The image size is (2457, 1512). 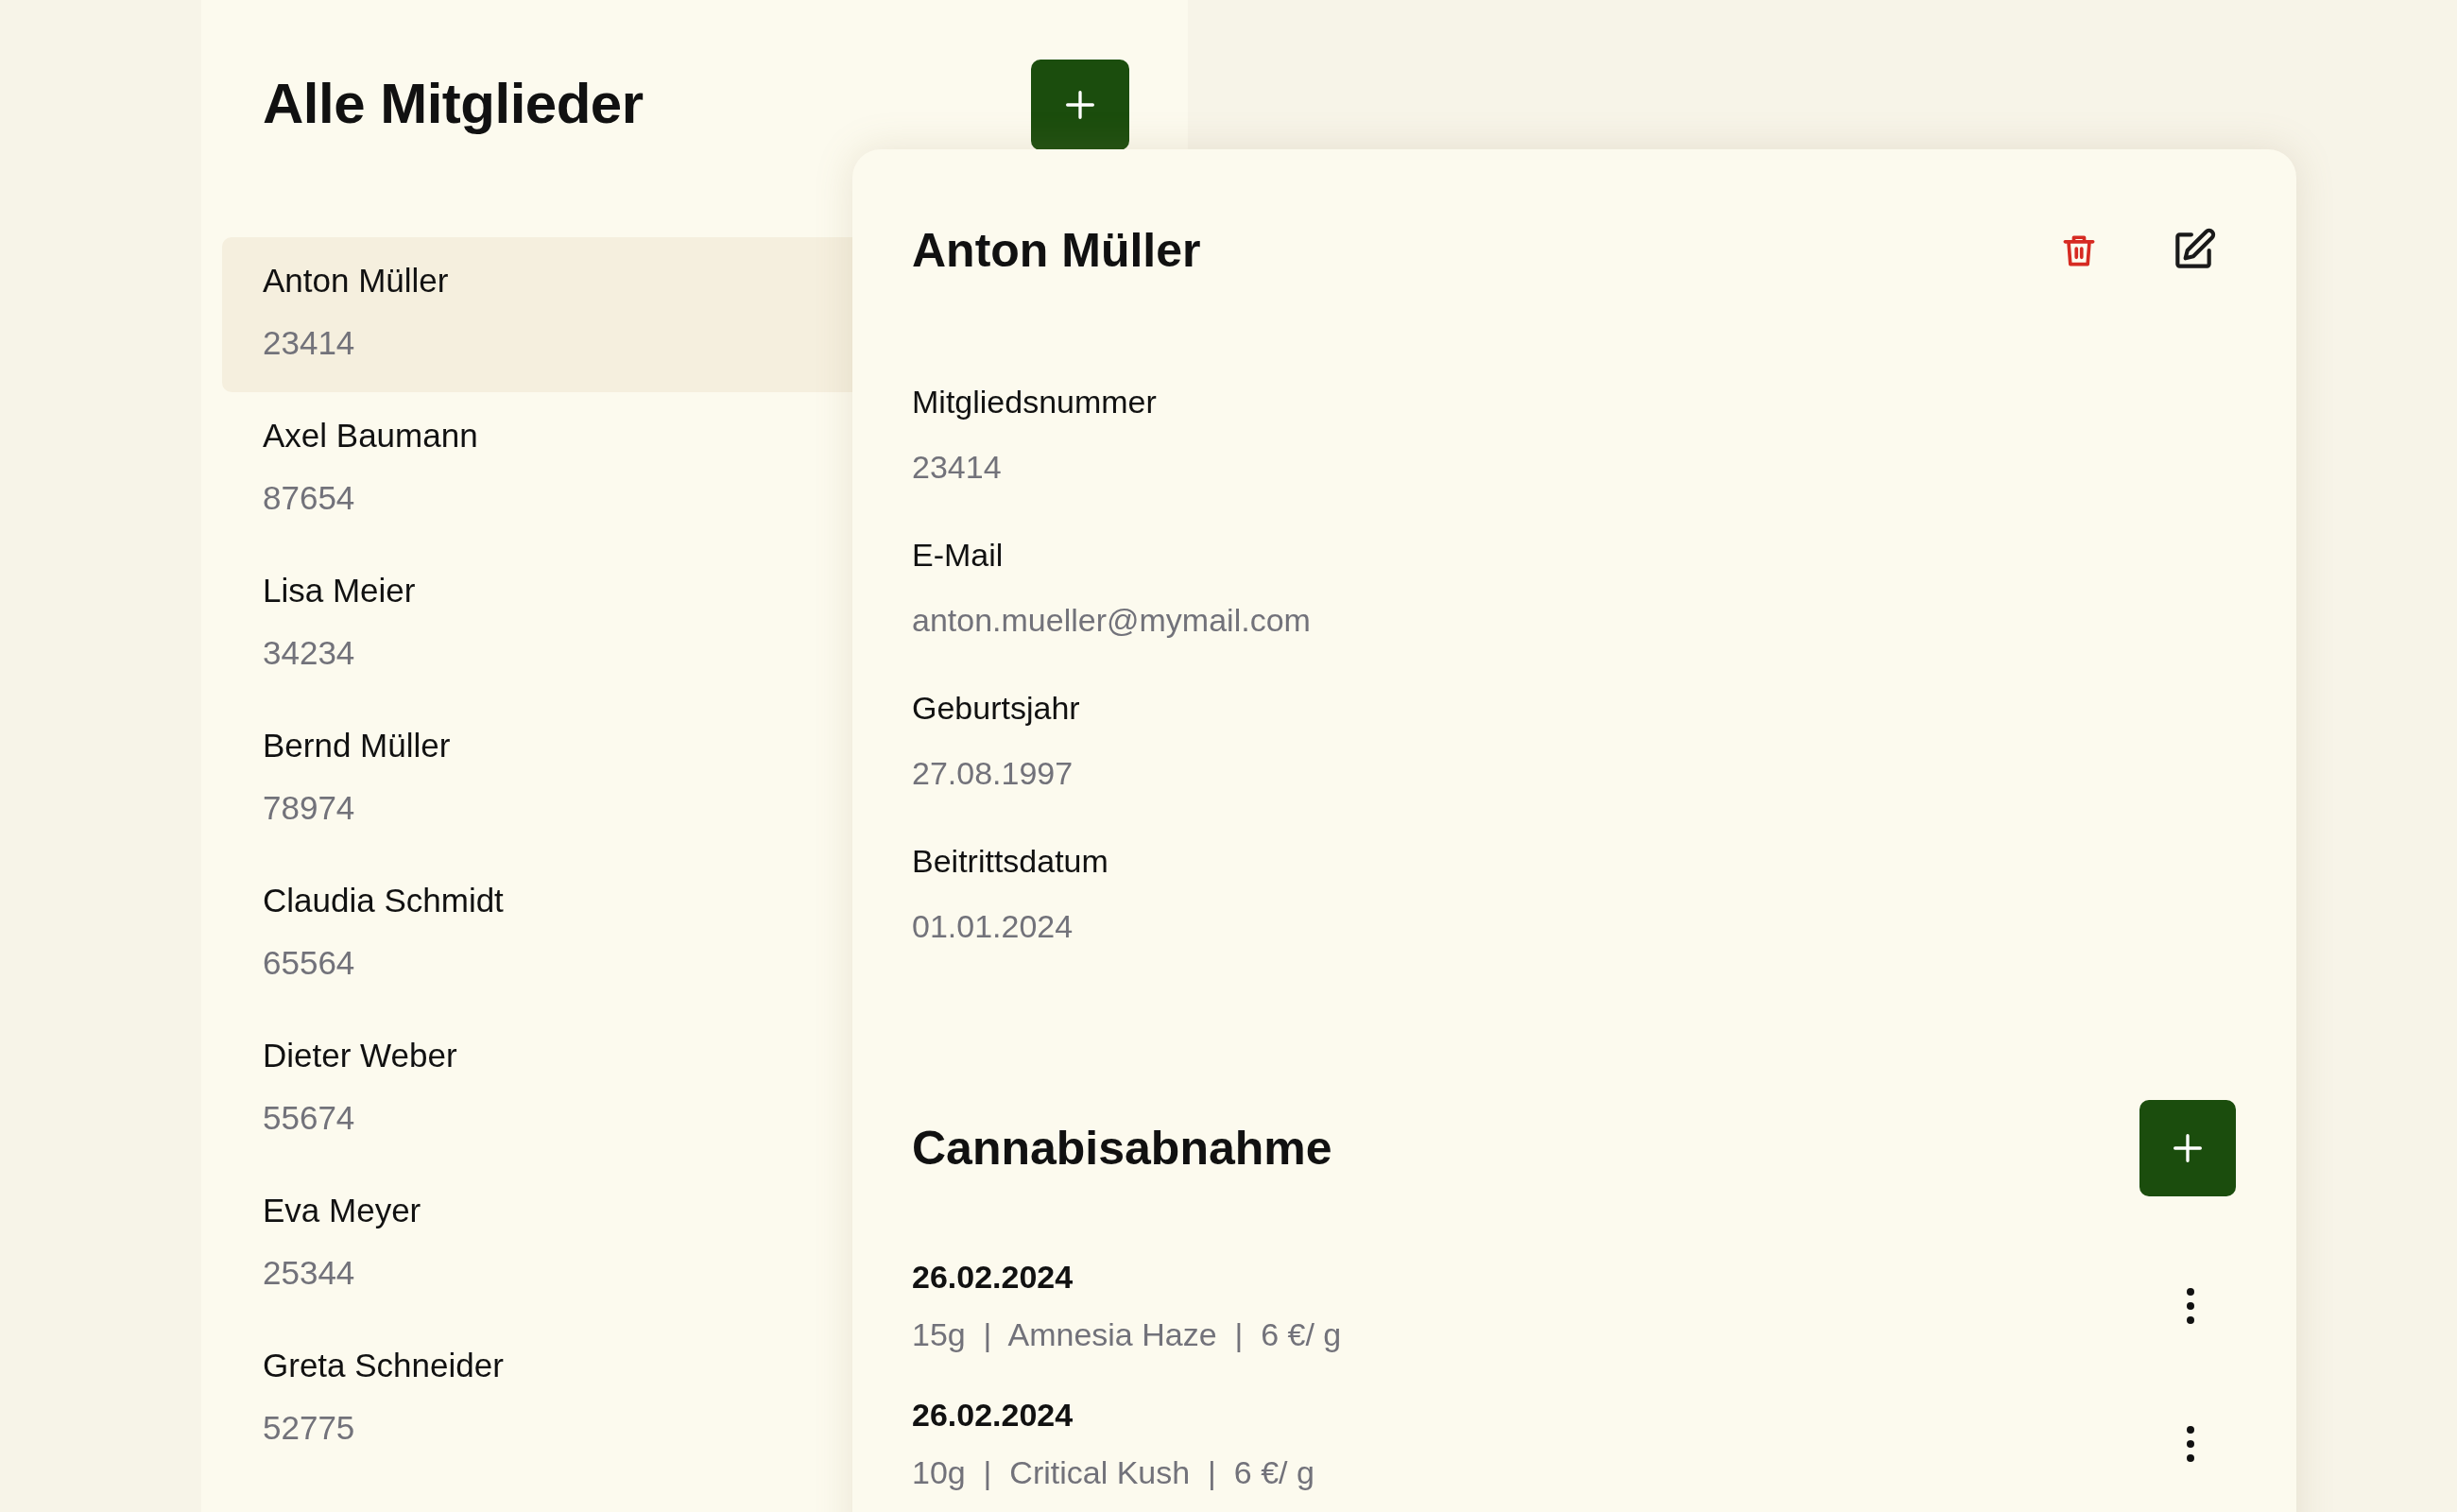 I want to click on purchase-details: 15g | Amnesia Haze | 6 €/ g, so click(x=1127, y=1334).